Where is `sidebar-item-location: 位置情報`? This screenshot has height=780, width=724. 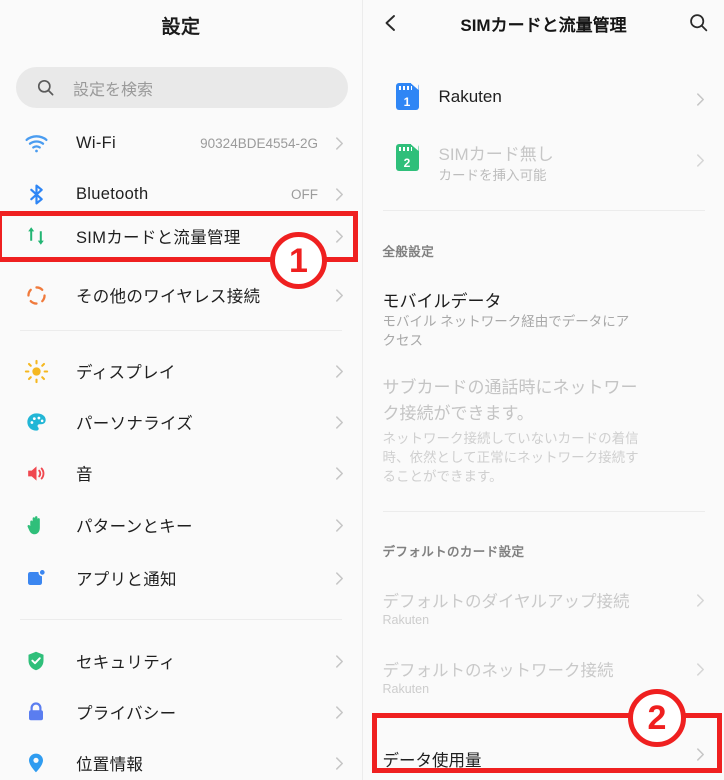
sidebar-item-location: 位置情報 is located at coordinates (181, 759).